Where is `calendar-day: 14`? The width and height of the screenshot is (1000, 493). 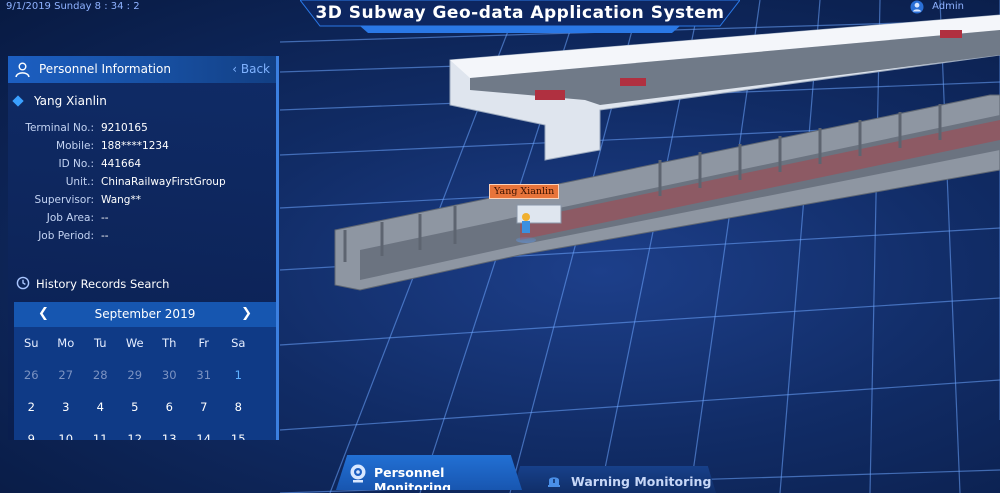 calendar-day: 14 is located at coordinates (204, 431).